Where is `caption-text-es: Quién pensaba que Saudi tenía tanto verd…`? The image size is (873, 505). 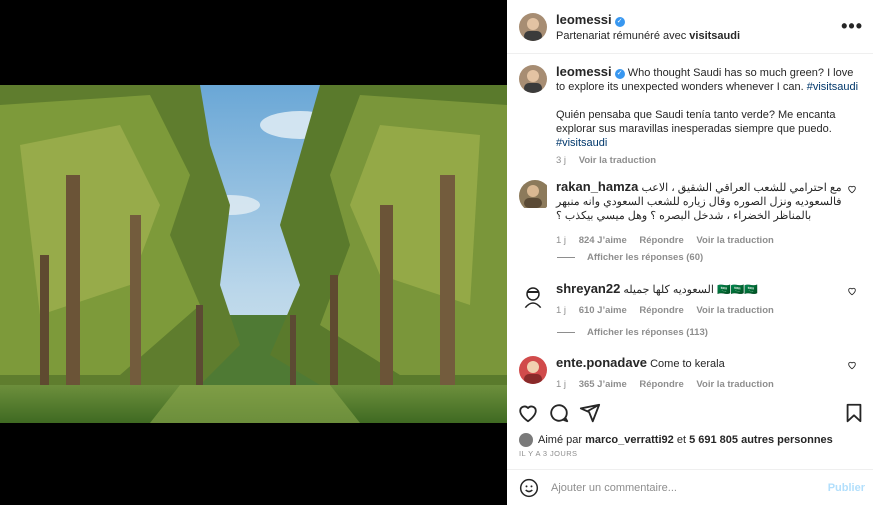 caption-text-es: Quién pensaba que Saudi tenía tanto verd… is located at coordinates (696, 122).